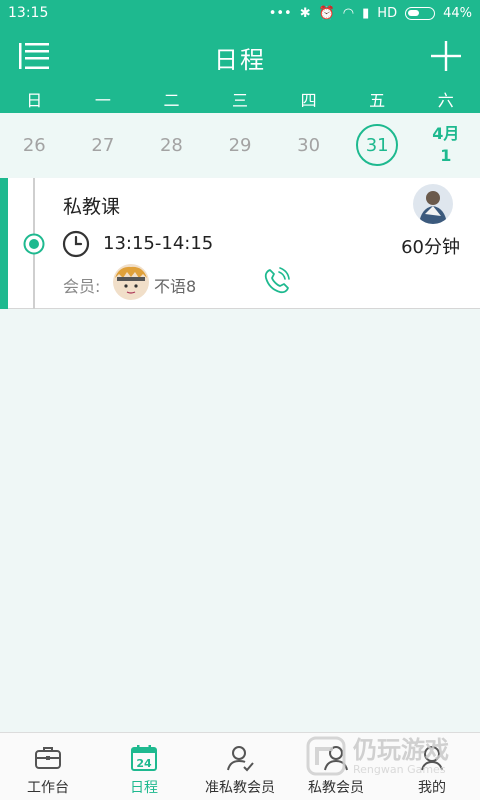 The image size is (480, 800). I want to click on weekday-label: 六, so click(445, 100).